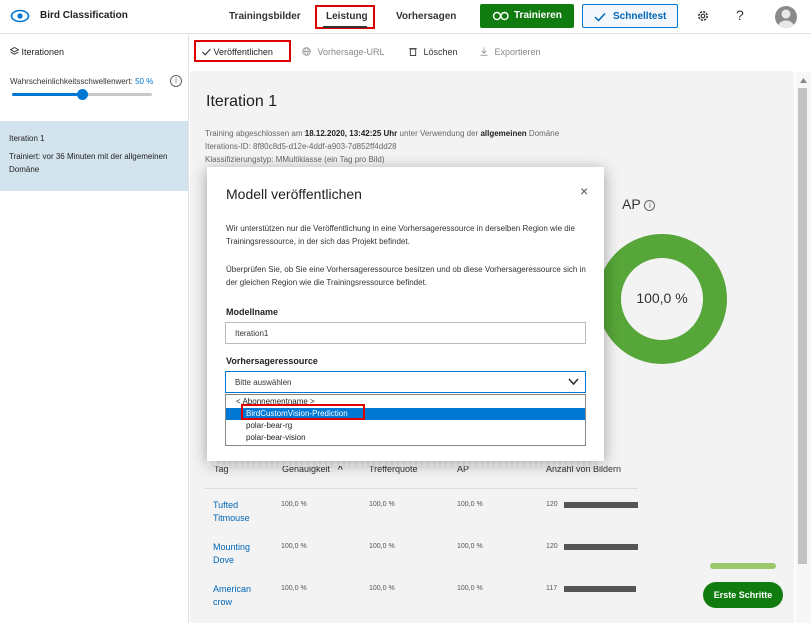  What do you see at coordinates (84, 15) in the screenshot?
I see `app-title: Bird Classification` at bounding box center [84, 15].